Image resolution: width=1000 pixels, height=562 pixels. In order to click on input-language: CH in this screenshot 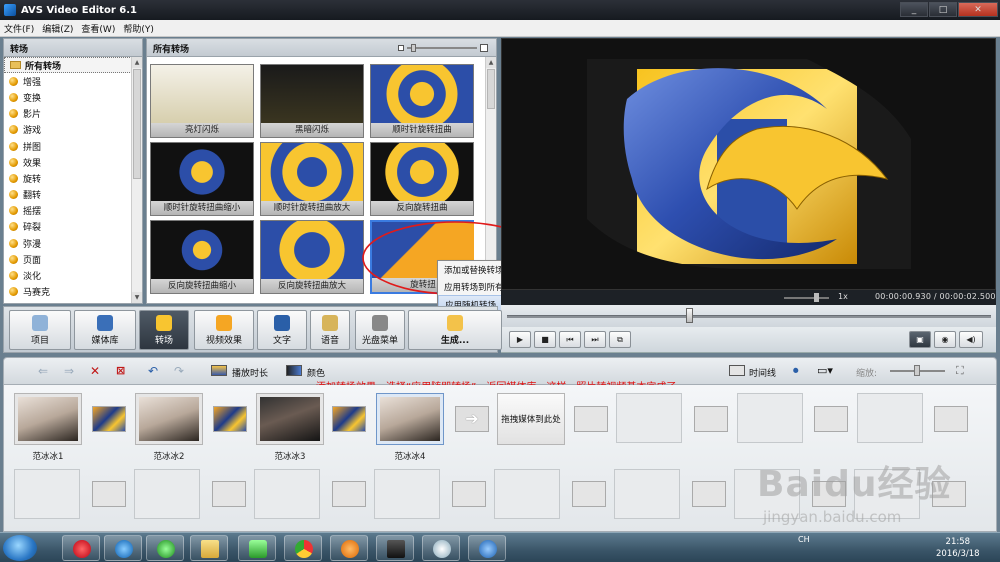, I will do `click(804, 539)`.